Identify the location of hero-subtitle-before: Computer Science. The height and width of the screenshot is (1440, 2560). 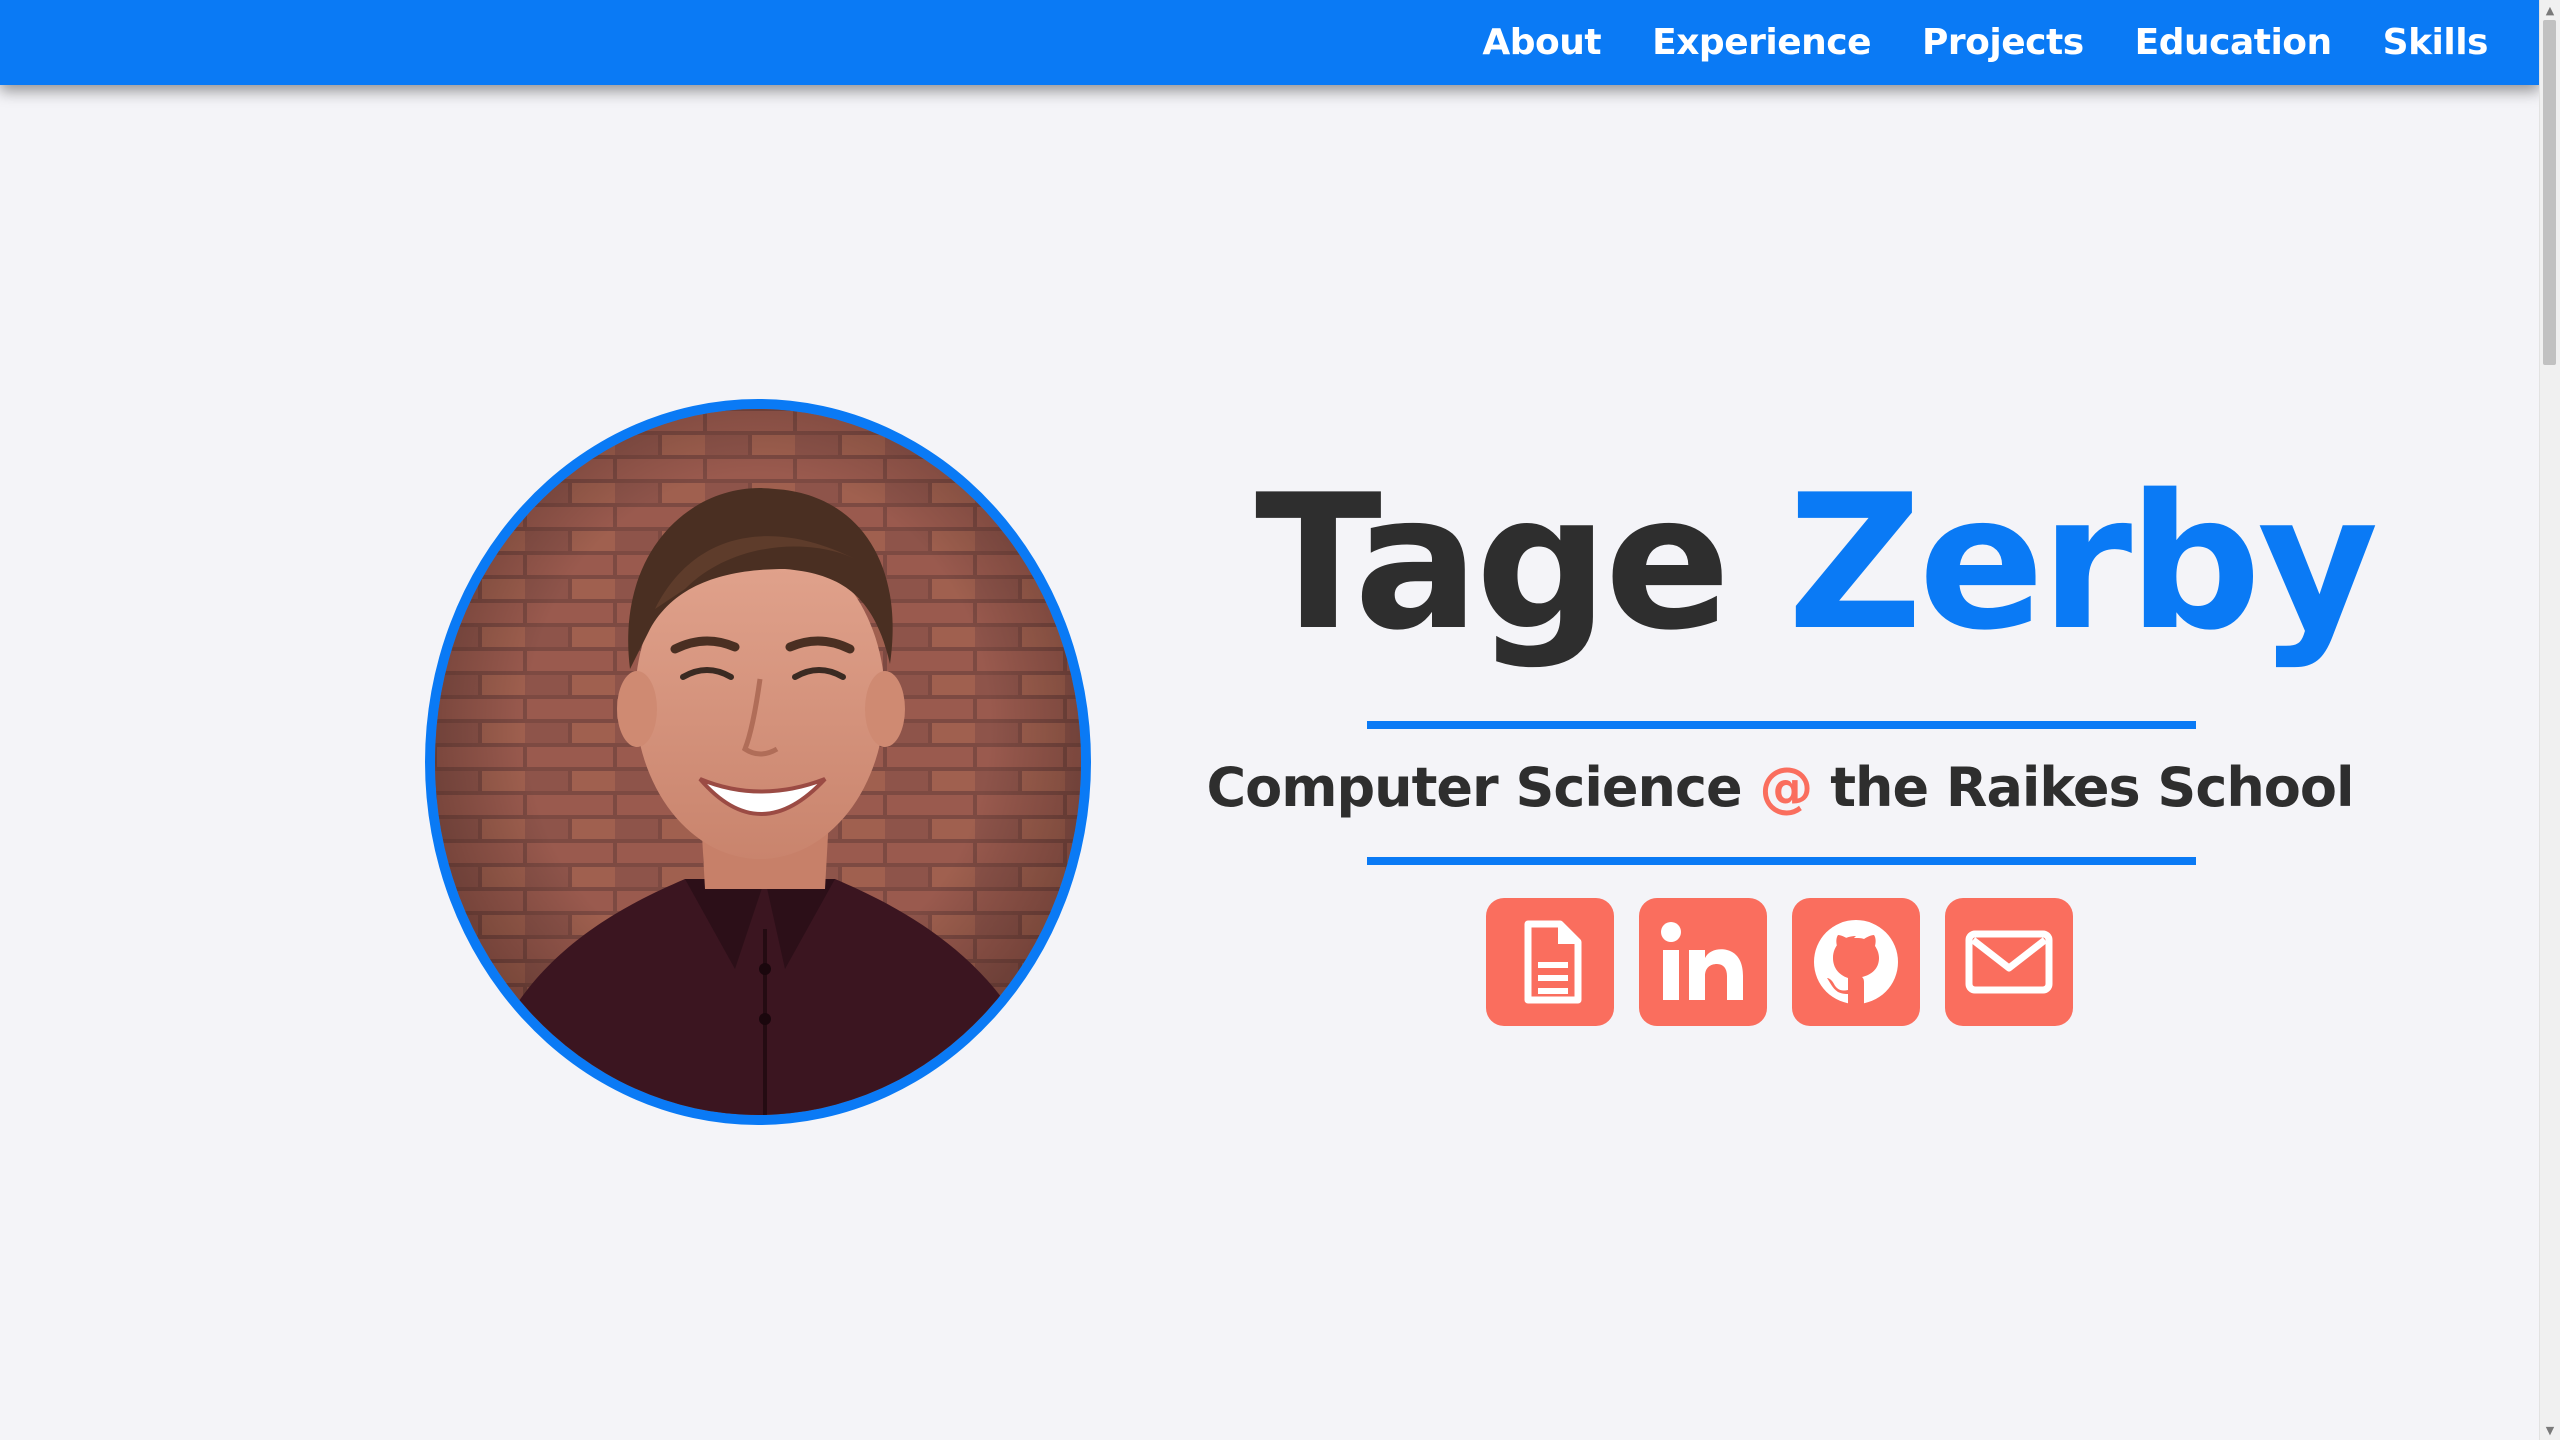
(1483, 787).